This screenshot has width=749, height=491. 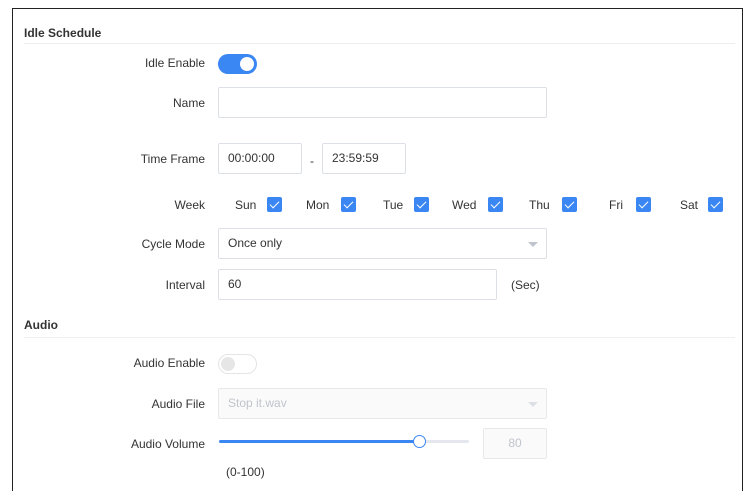 I want to click on day-label-sat: Sat, so click(x=689, y=205).